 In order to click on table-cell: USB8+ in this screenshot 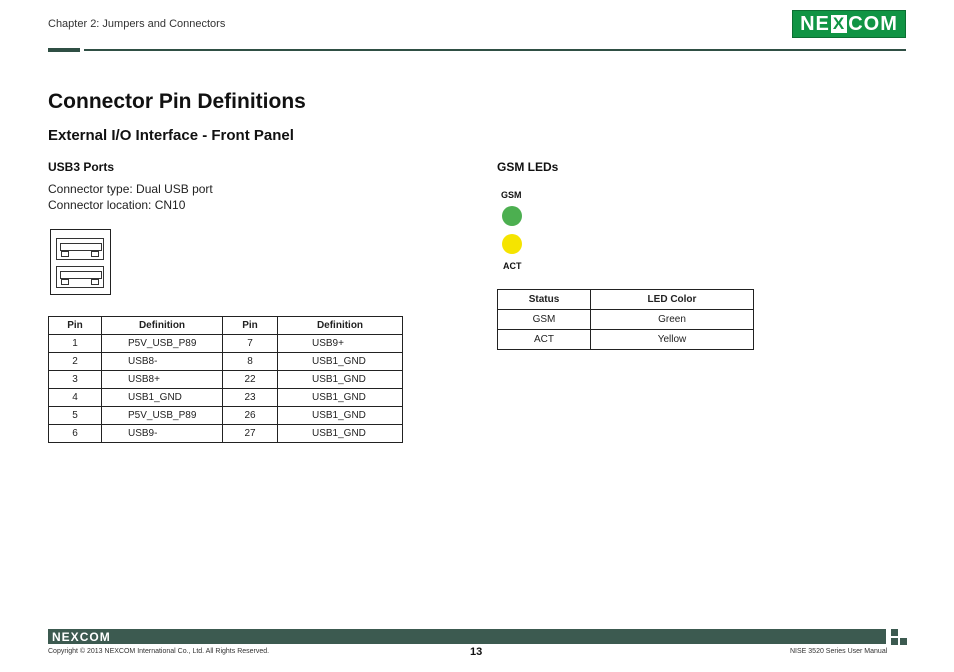, I will do `click(162, 379)`.